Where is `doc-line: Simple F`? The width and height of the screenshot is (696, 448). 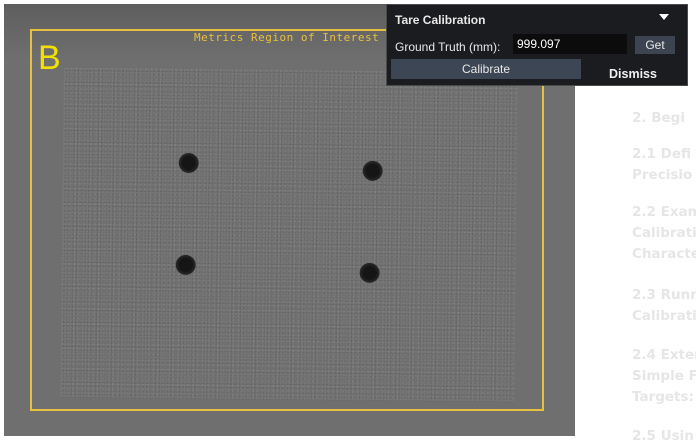
doc-line: Simple F is located at coordinates (664, 376).